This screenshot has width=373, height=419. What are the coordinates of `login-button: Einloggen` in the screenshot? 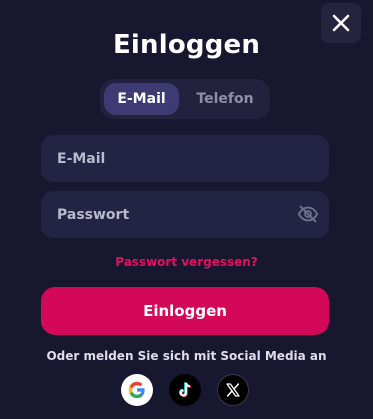 It's located at (185, 311).